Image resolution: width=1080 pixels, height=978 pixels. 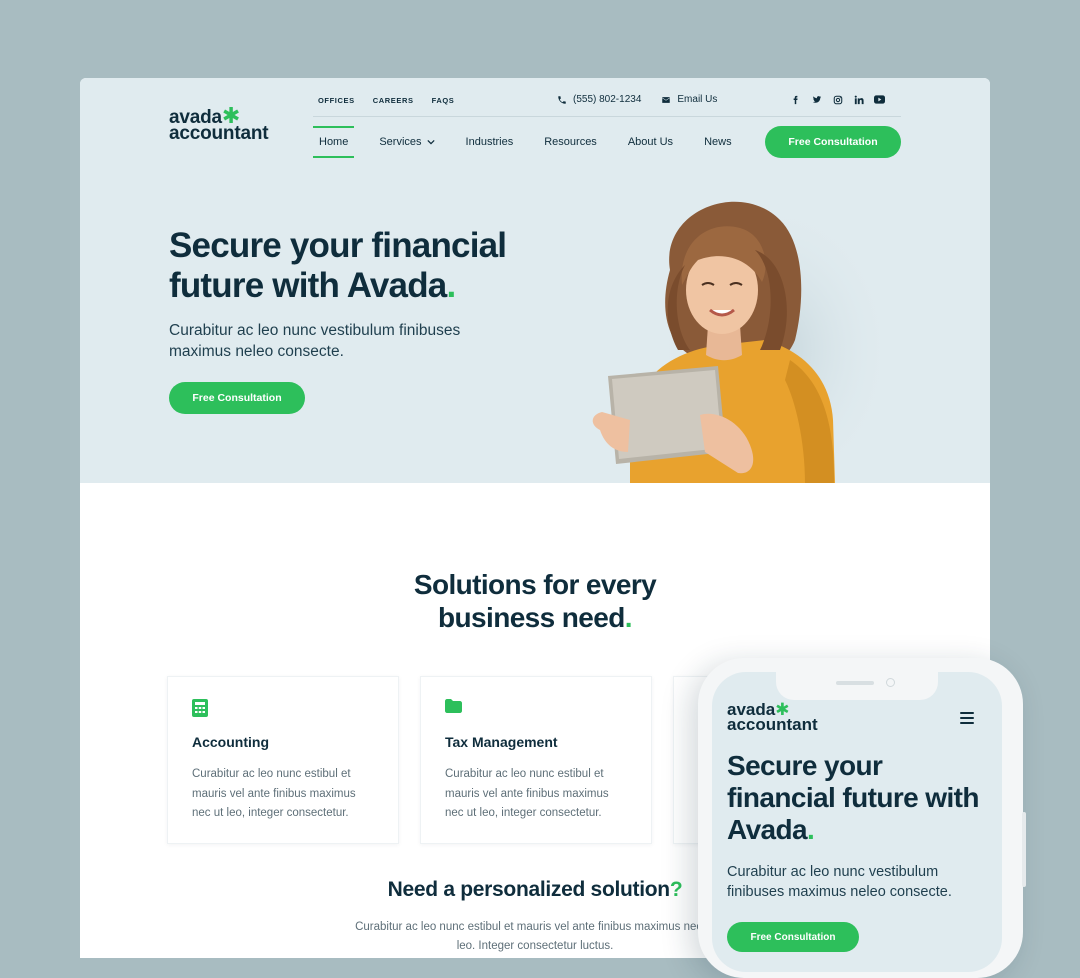 I want to click on nav-item-about-us: About Us, so click(x=650, y=142).